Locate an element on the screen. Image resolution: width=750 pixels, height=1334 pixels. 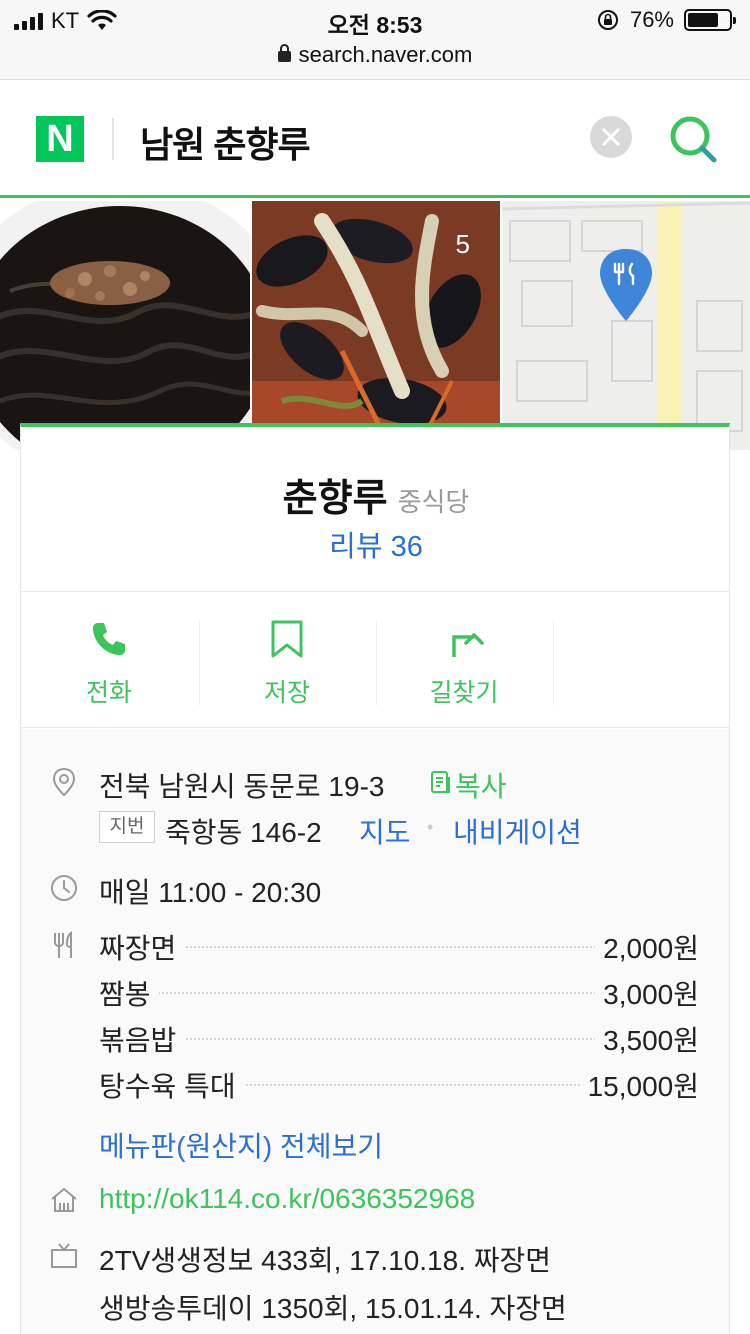
directions-icon is located at coordinates (468, 645).